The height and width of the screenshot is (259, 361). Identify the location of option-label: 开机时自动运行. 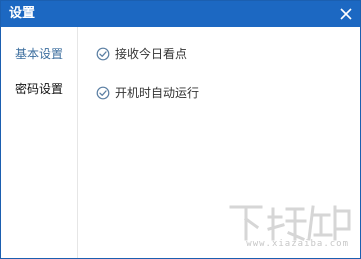
(157, 93).